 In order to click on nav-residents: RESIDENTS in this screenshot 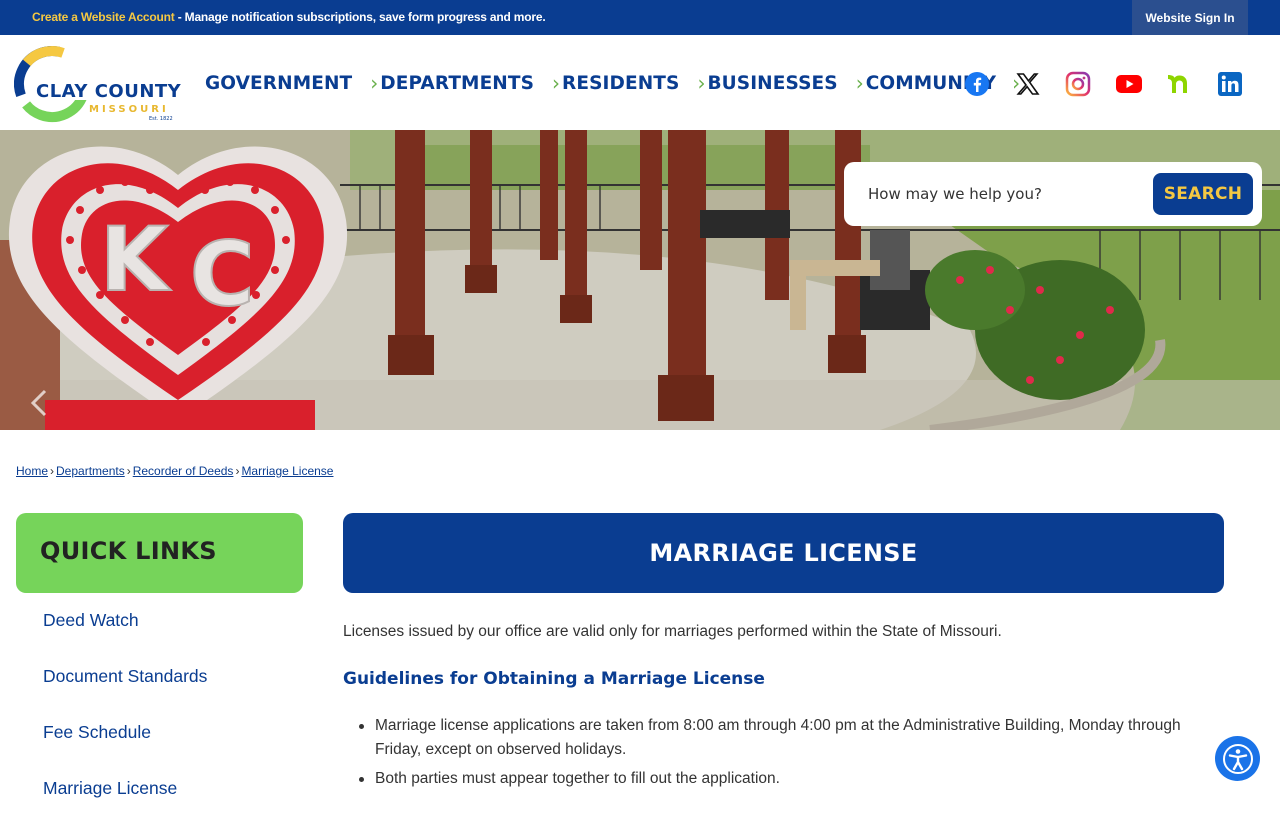, I will do `click(620, 83)`.